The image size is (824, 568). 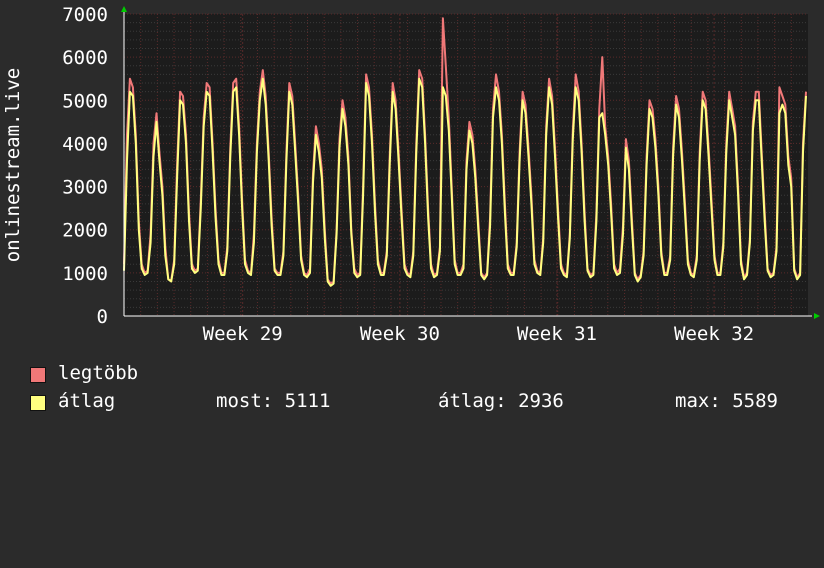 I want to click on stat-now: most: 5111, so click(x=273, y=401).